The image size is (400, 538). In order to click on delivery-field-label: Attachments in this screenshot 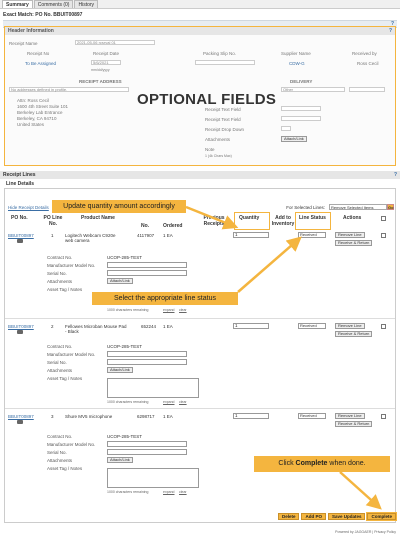, I will do `click(218, 139)`.